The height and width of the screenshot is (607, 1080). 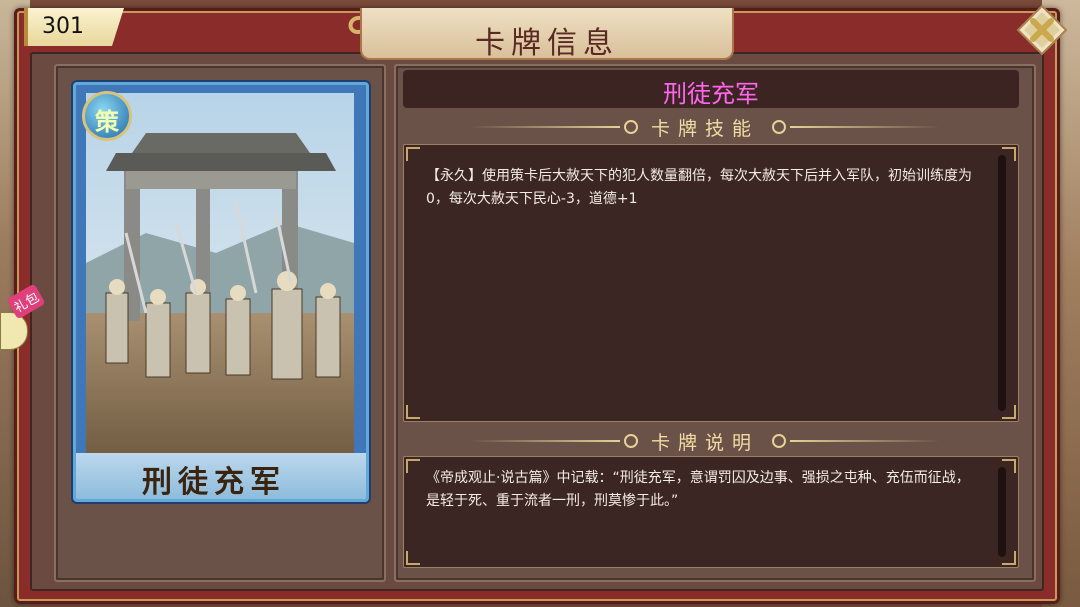 I want to click on card-number-tag: 301, so click(x=74, y=27).